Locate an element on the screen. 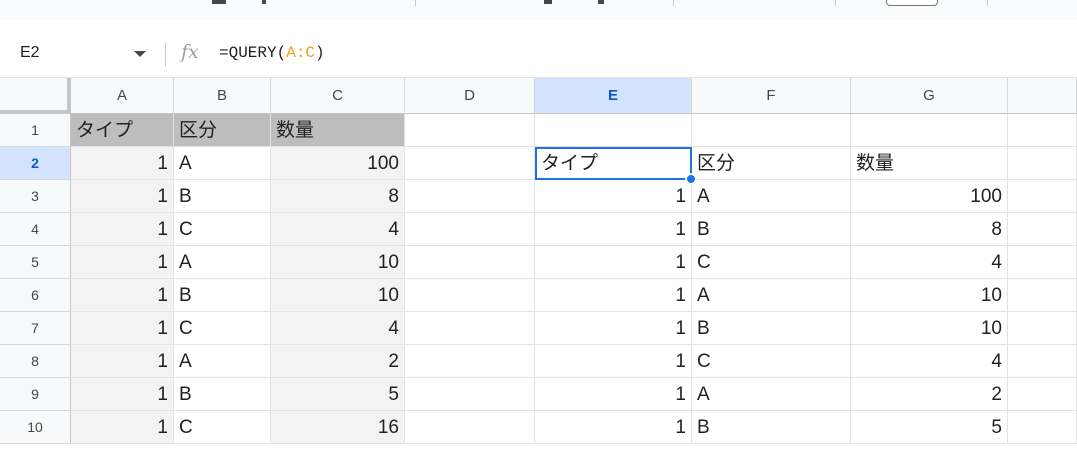  cell-b8: A is located at coordinates (222, 361).